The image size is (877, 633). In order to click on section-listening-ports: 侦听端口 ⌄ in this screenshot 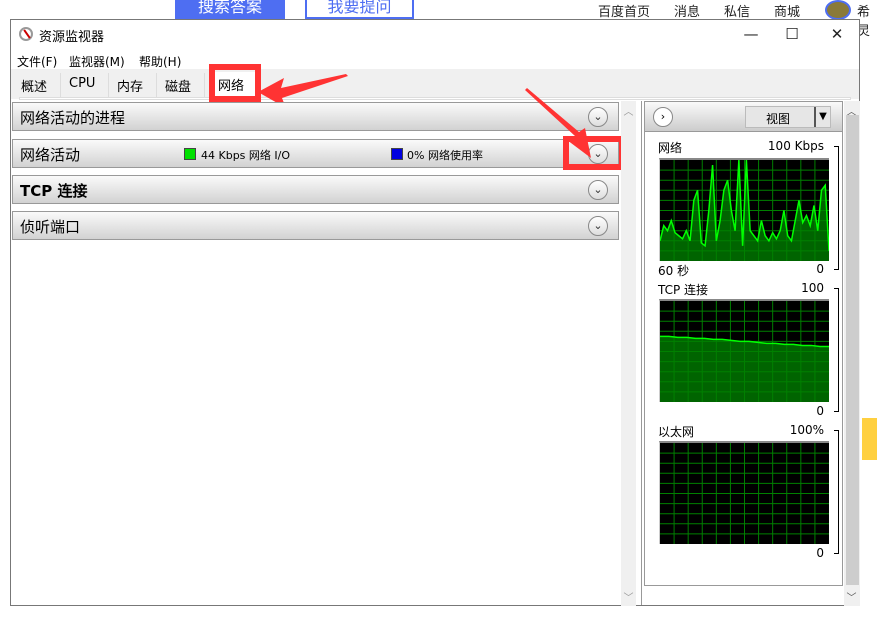, I will do `click(315, 225)`.